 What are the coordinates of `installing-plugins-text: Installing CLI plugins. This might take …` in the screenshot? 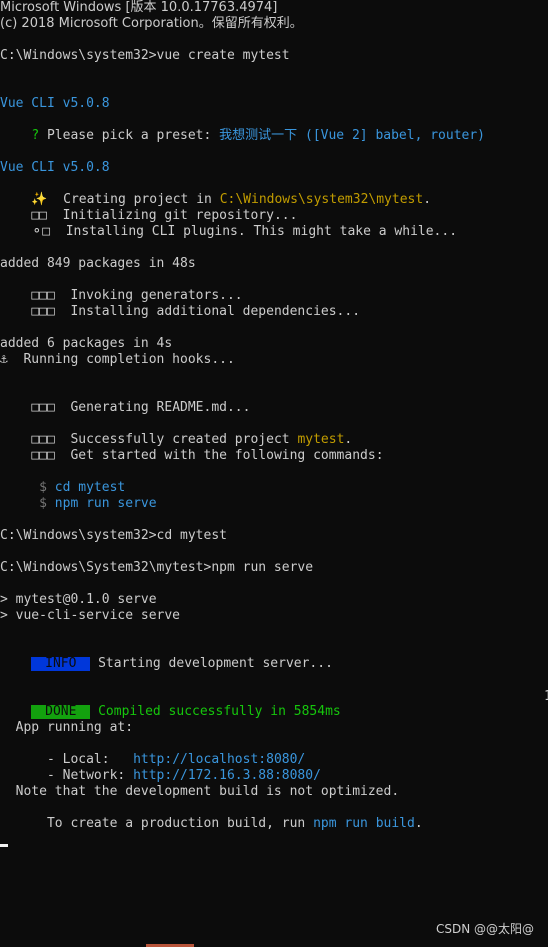 It's located at (254, 231).